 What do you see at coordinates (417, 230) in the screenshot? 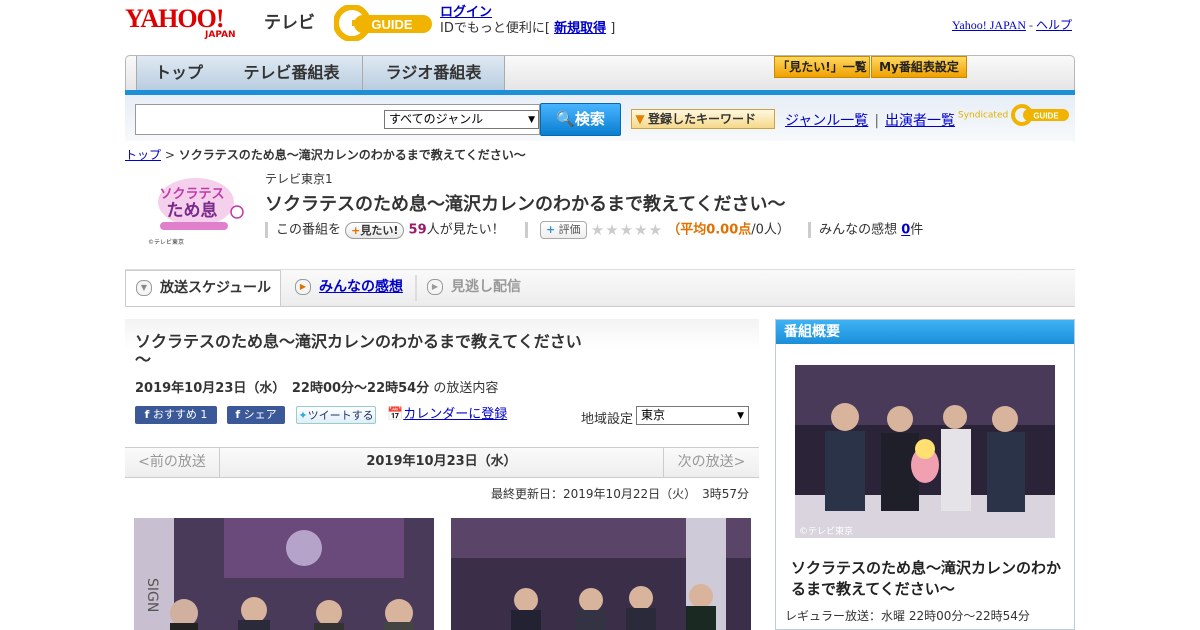
I see `mitai-count: 59` at bounding box center [417, 230].